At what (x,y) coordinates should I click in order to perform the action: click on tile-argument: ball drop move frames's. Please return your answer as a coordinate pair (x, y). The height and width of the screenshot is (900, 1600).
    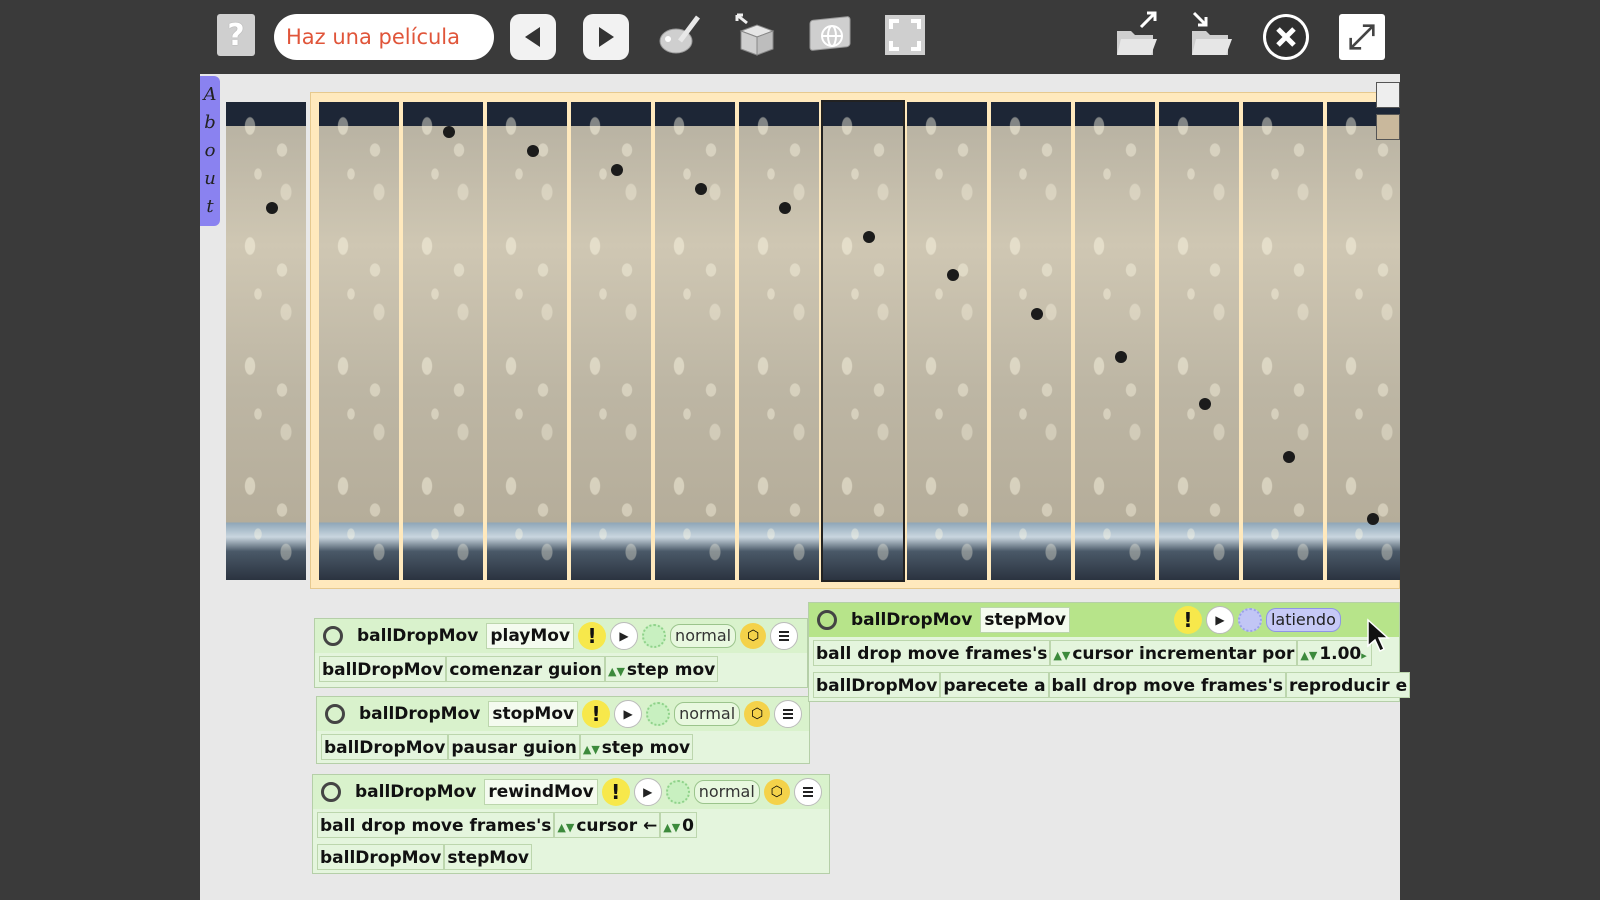
    Looking at the image, I should click on (1167, 685).